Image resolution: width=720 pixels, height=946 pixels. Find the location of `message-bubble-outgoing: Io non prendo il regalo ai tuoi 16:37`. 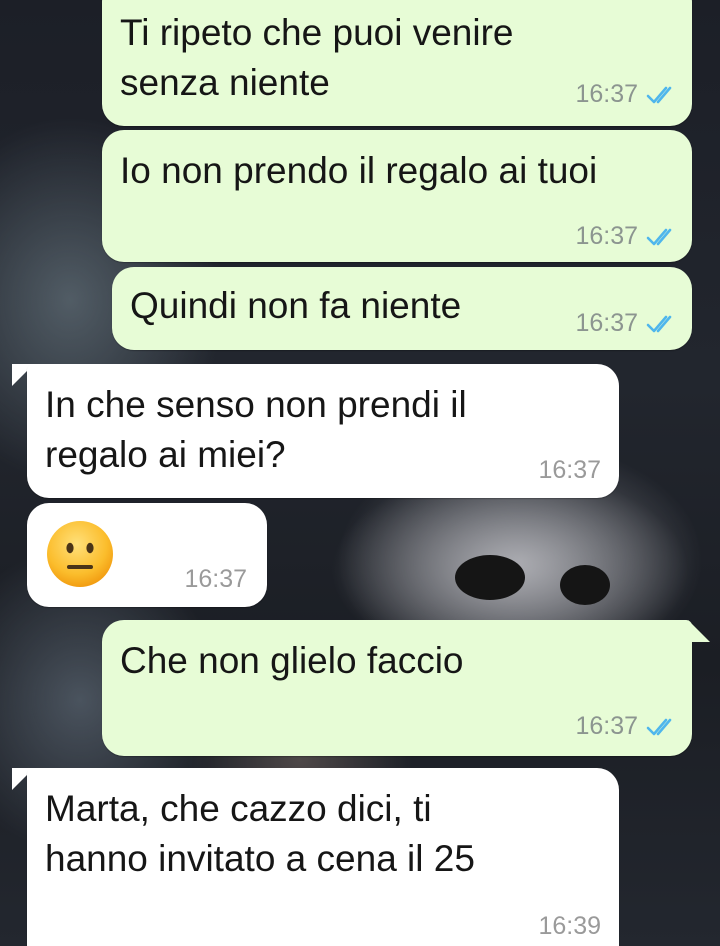

message-bubble-outgoing: Io non prendo il regalo ai tuoi 16:37 is located at coordinates (397, 196).